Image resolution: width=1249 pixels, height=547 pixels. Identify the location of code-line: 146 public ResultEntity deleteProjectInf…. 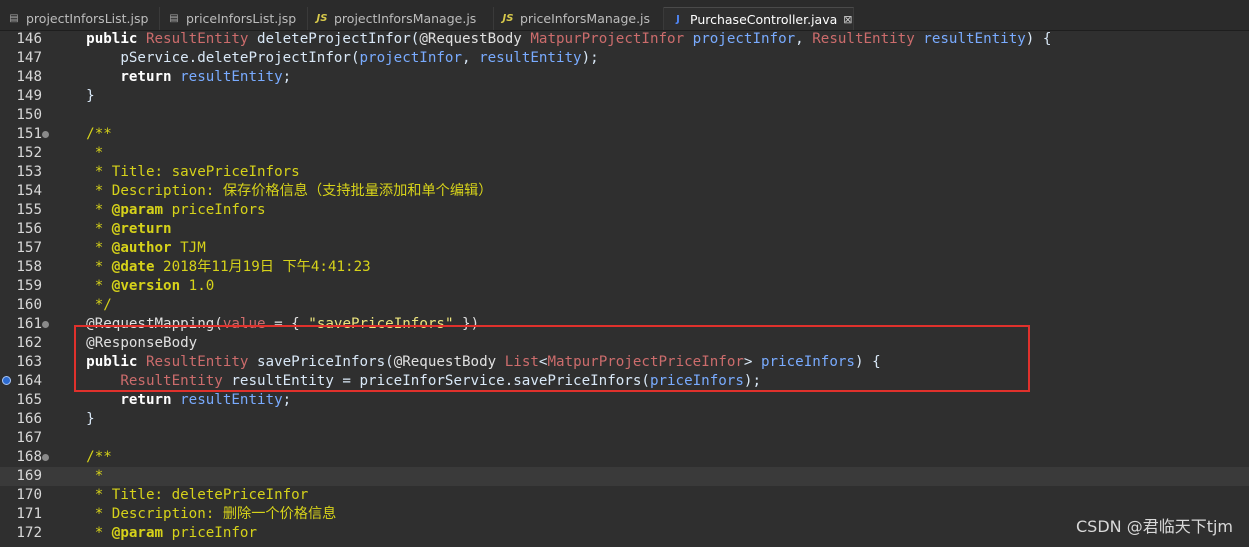
(624, 39).